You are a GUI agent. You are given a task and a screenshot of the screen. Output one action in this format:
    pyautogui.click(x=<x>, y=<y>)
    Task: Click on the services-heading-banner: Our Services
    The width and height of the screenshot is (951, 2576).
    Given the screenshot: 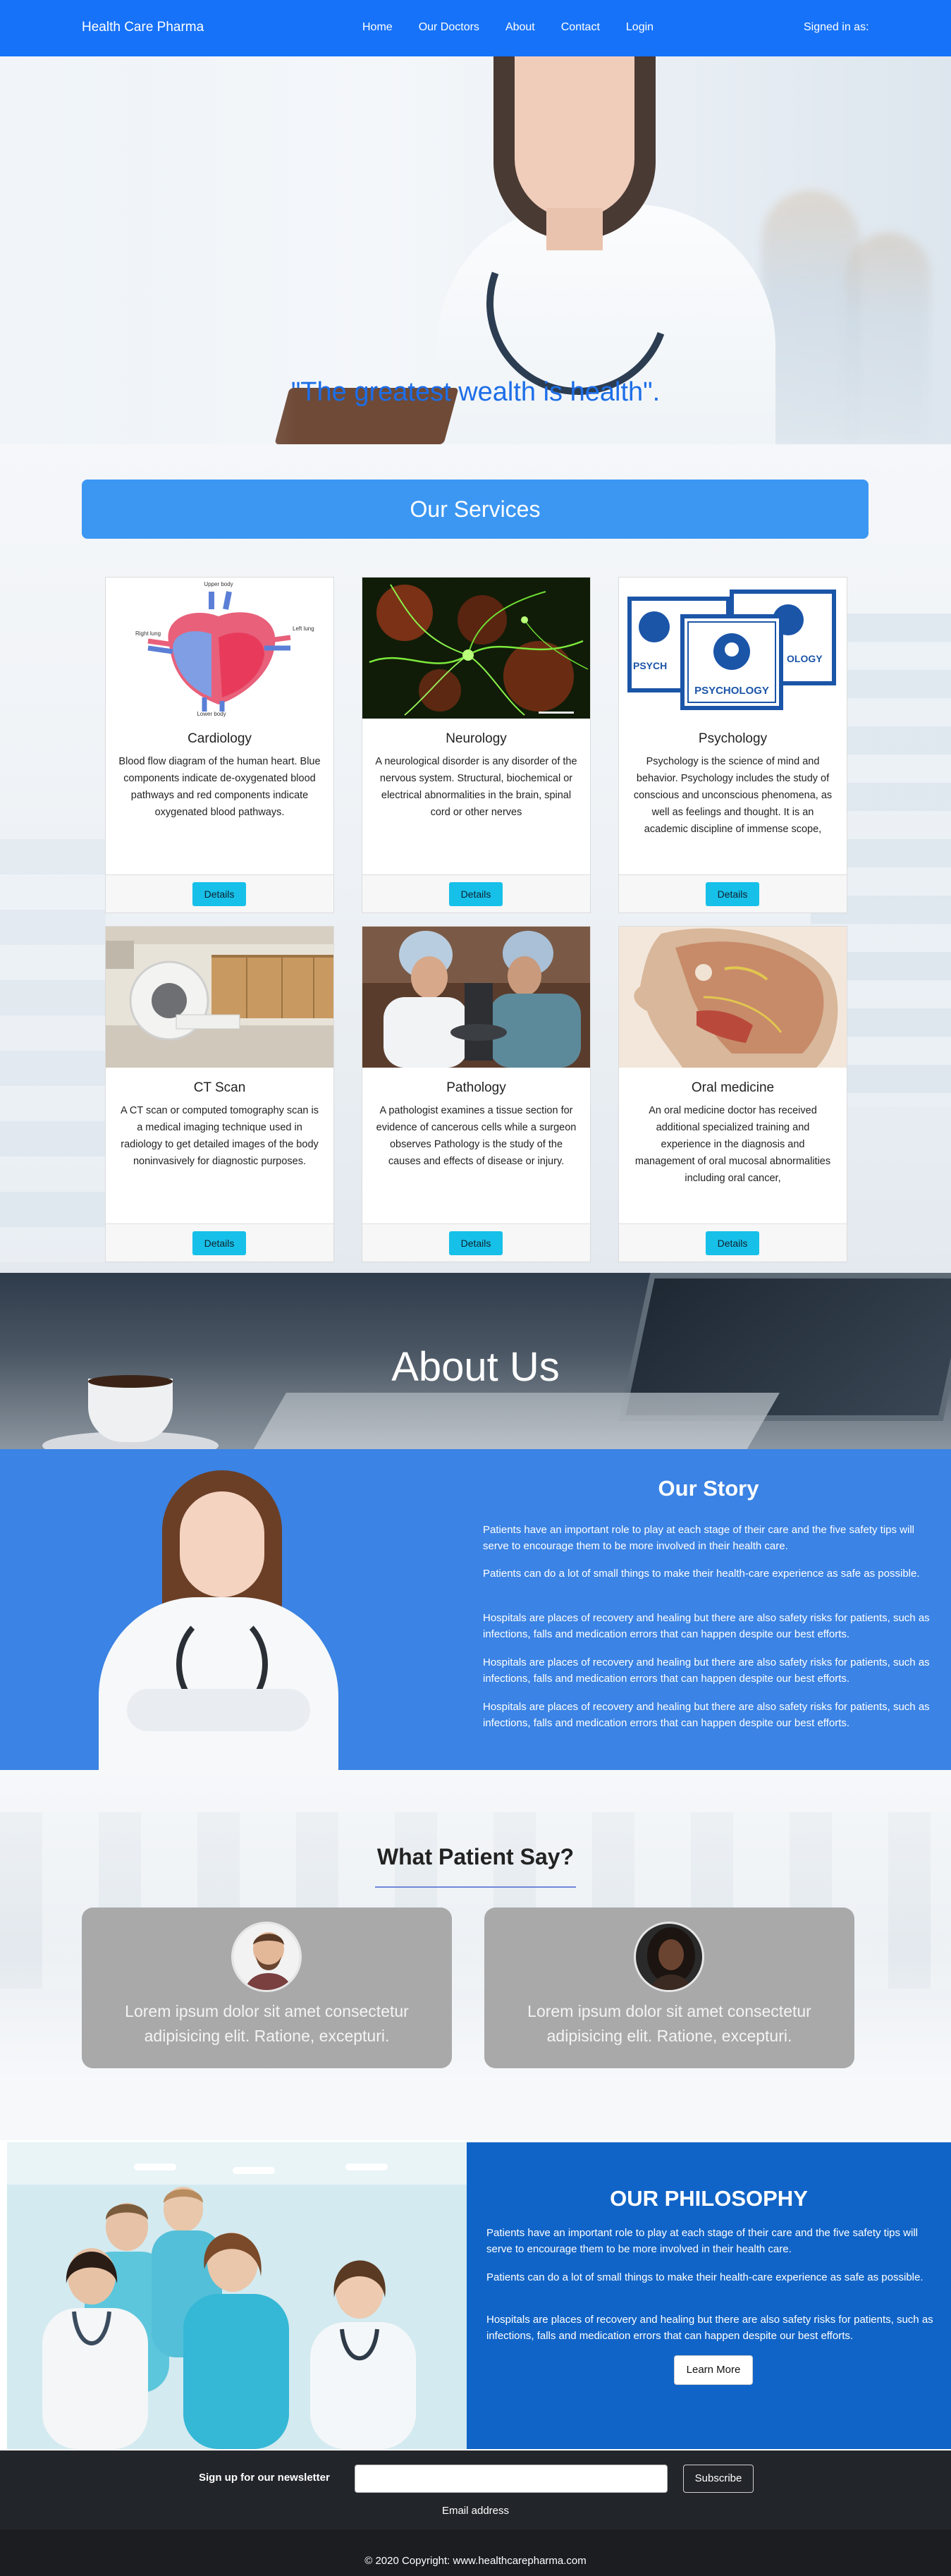 What is the action you would take?
    pyautogui.click(x=475, y=510)
    